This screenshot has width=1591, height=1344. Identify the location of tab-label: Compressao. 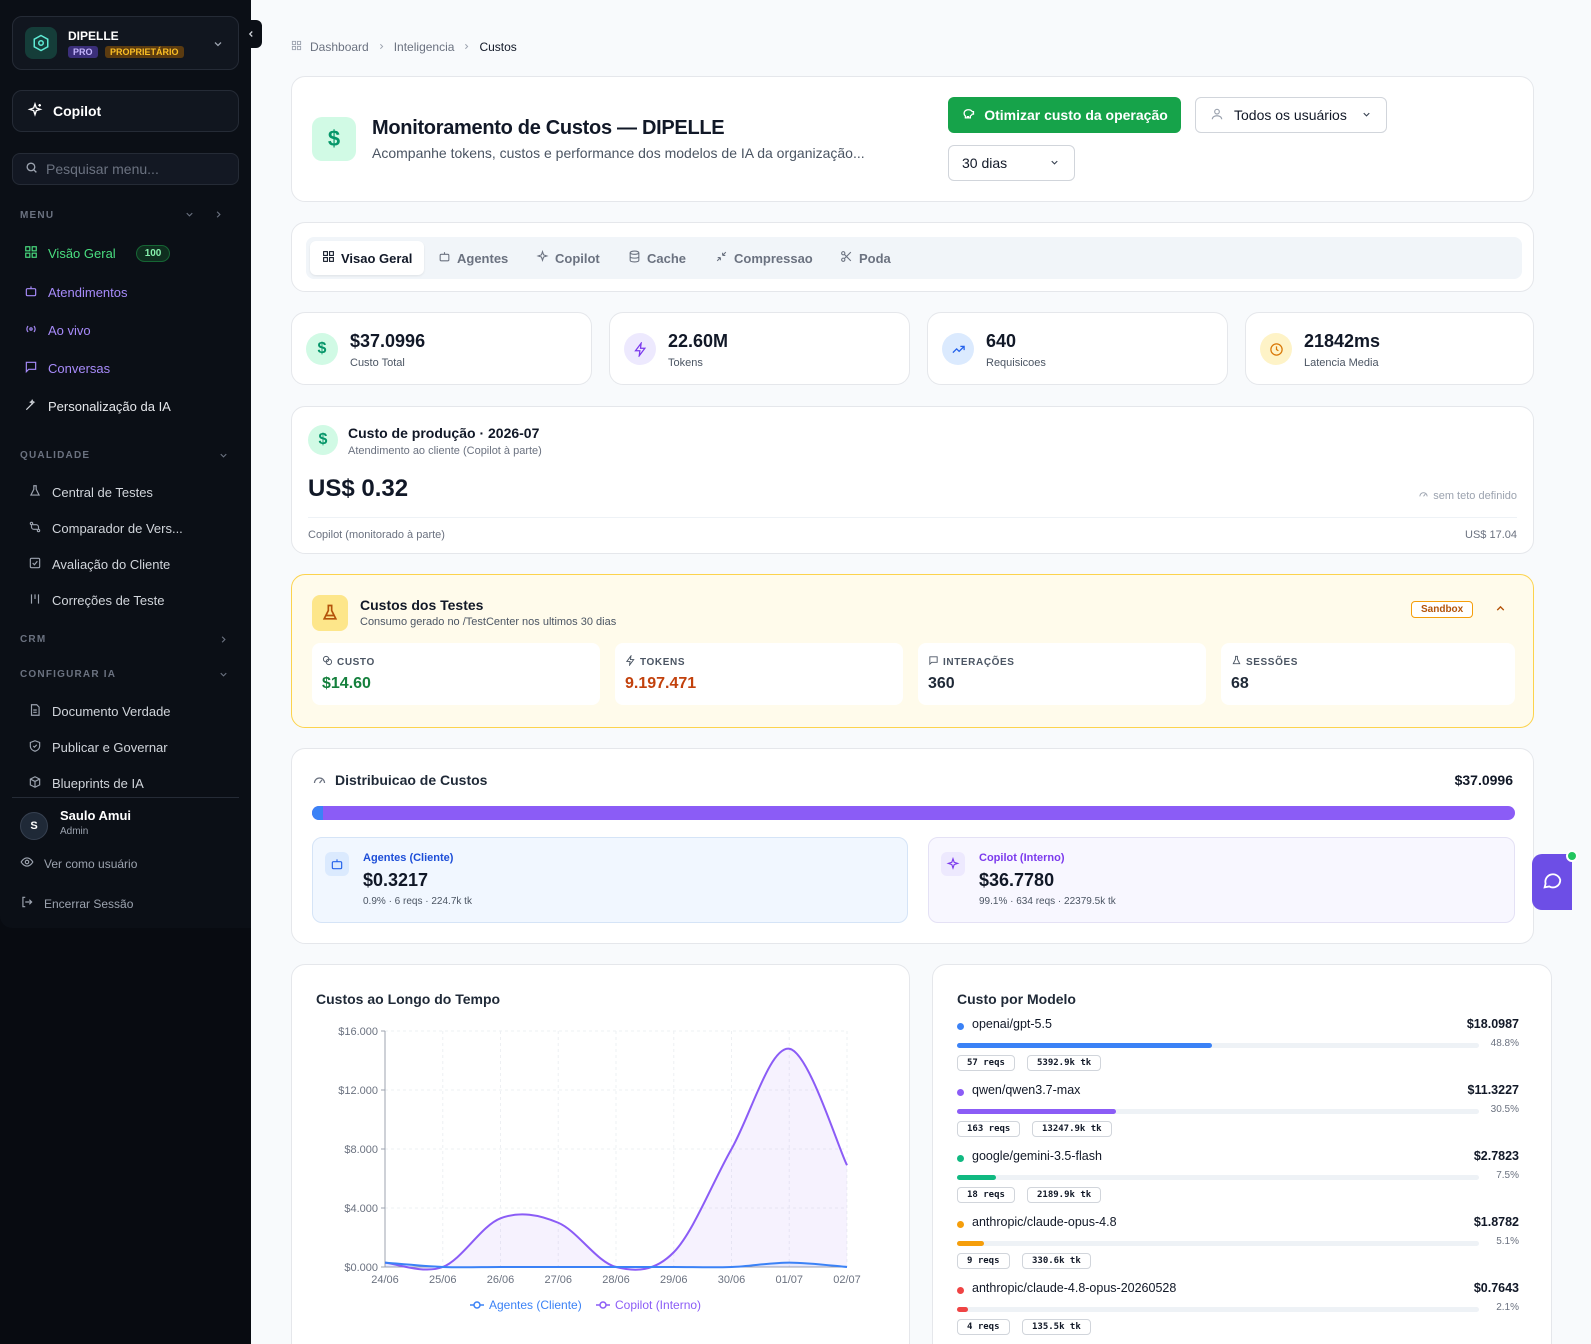
(773, 258).